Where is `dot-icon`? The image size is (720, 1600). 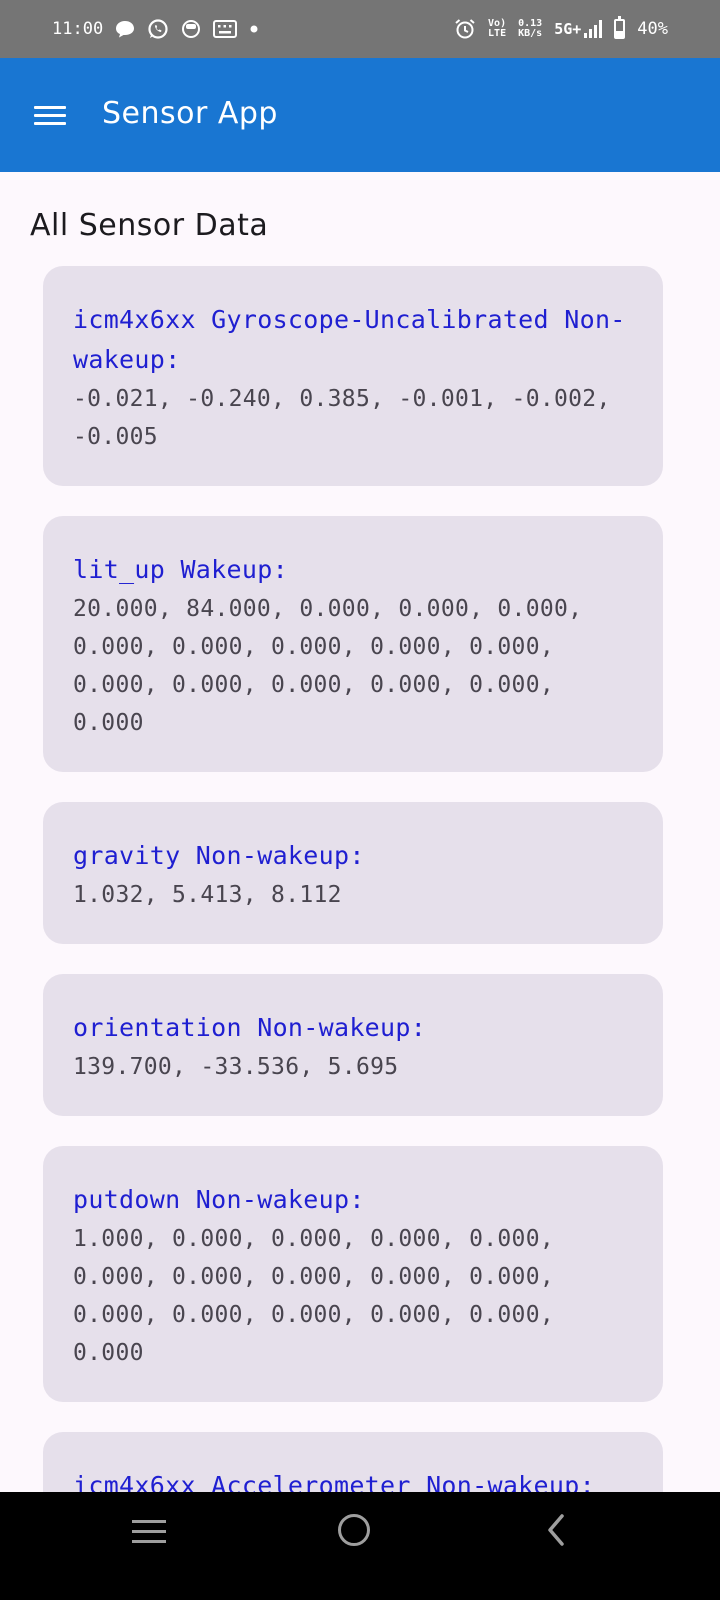
dot-icon is located at coordinates (254, 29).